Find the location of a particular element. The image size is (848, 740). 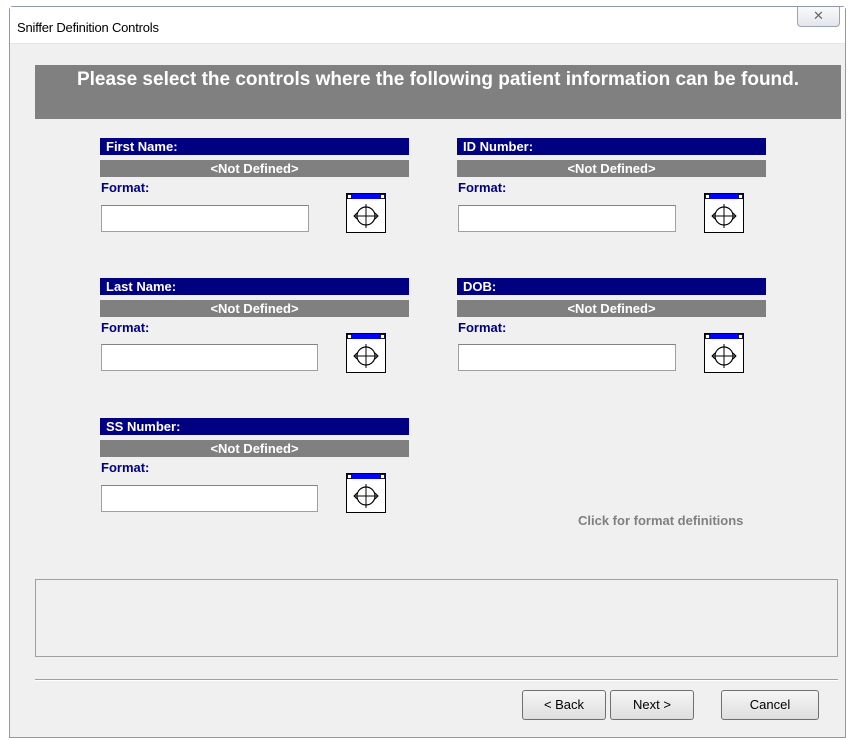

close-icon: ✕ is located at coordinates (818, 15).